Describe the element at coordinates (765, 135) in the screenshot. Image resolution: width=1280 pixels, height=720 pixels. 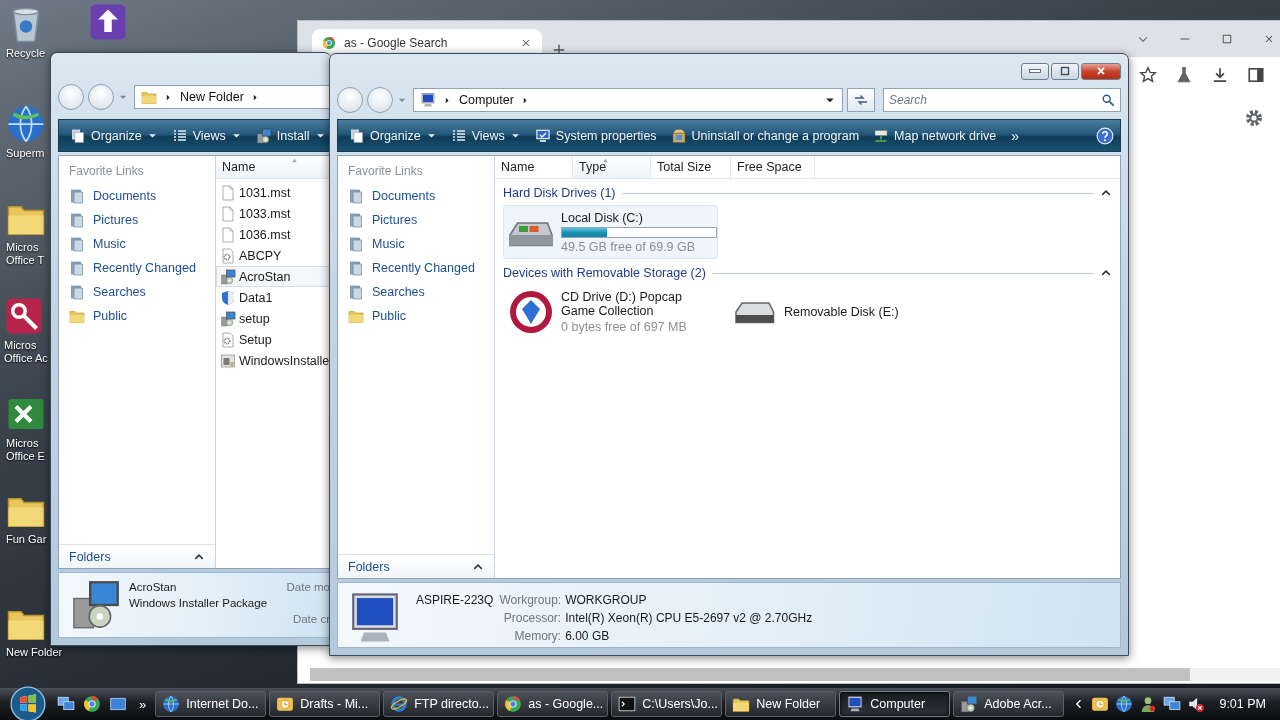
I see `toolbar-button: Uninstall or change a program` at that location.